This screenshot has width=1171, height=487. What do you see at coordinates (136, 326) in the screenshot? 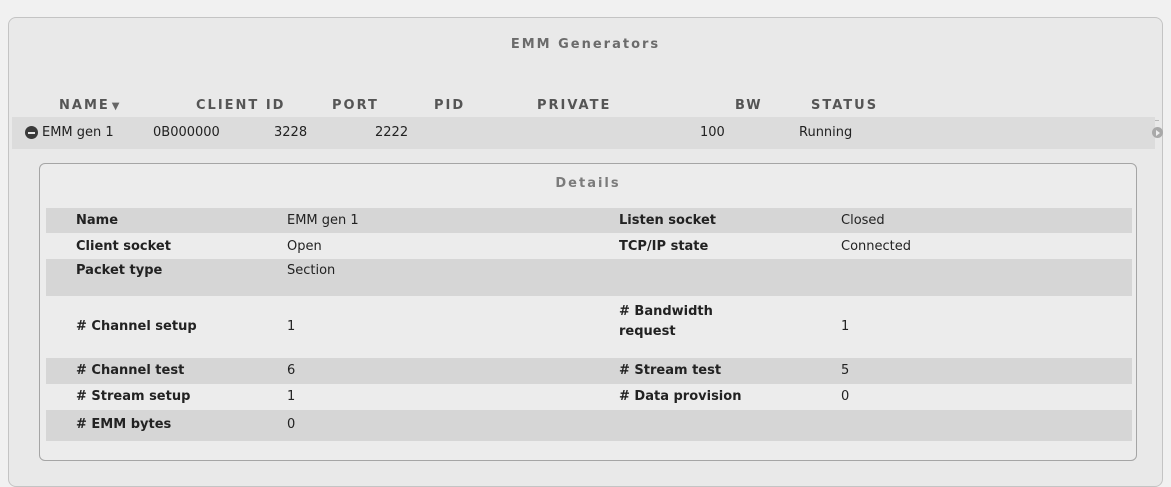
I see `detail-label: # Channel setup` at bounding box center [136, 326].